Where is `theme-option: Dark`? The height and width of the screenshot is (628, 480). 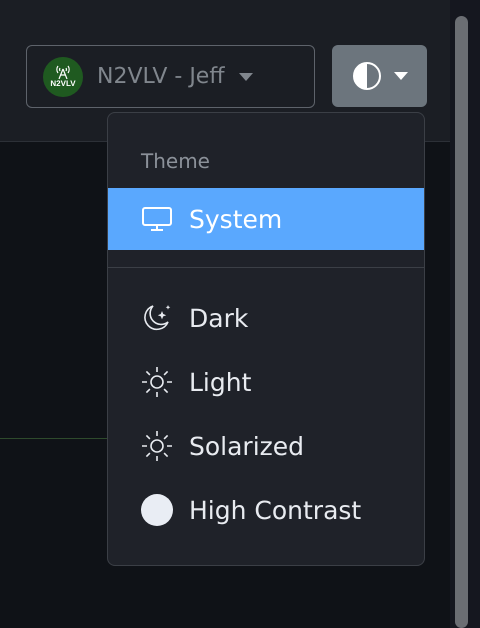
theme-option: Dark is located at coordinates (266, 318).